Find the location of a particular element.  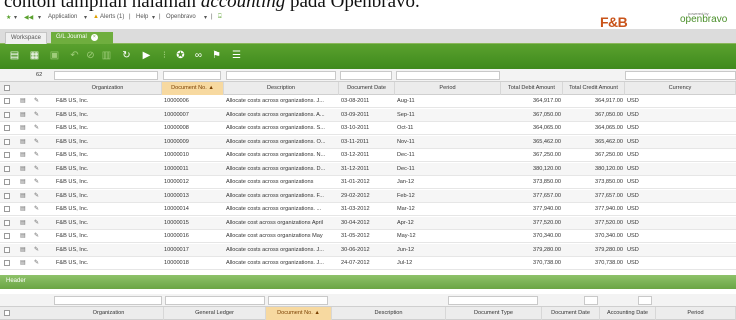

help-menu: Help is located at coordinates (142, 17).